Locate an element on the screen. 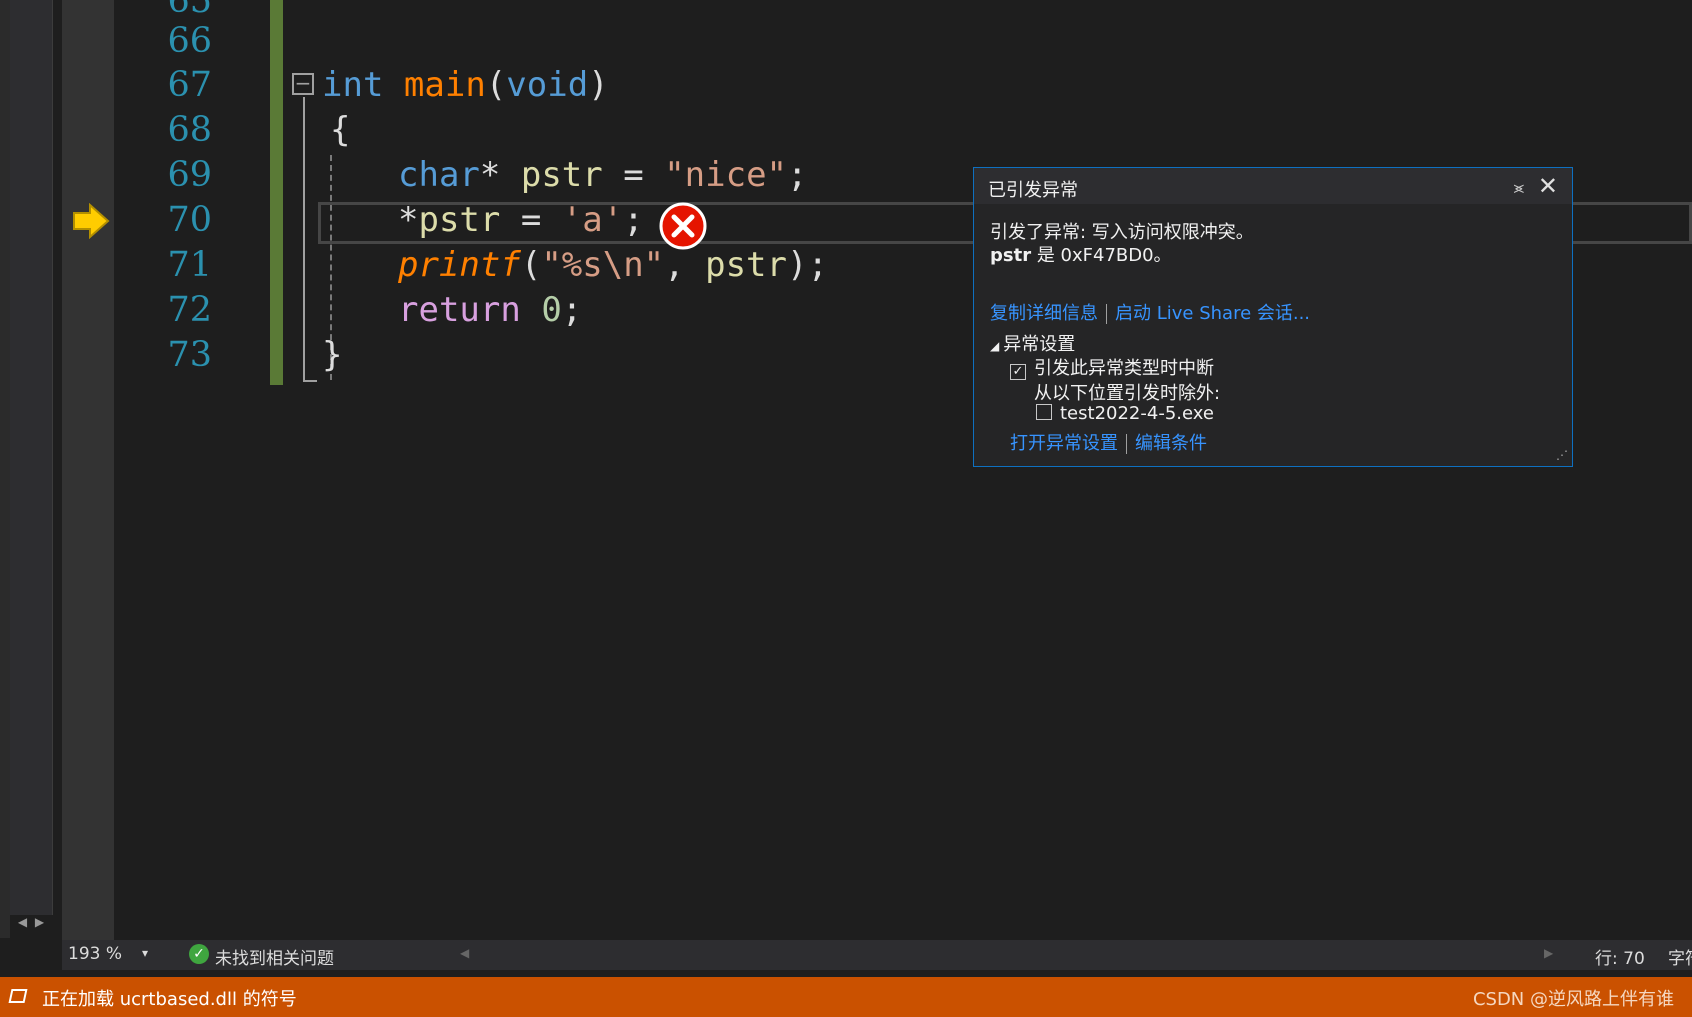 The image size is (1692, 1017). code-token: "%s\n" is located at coordinates (603, 265).